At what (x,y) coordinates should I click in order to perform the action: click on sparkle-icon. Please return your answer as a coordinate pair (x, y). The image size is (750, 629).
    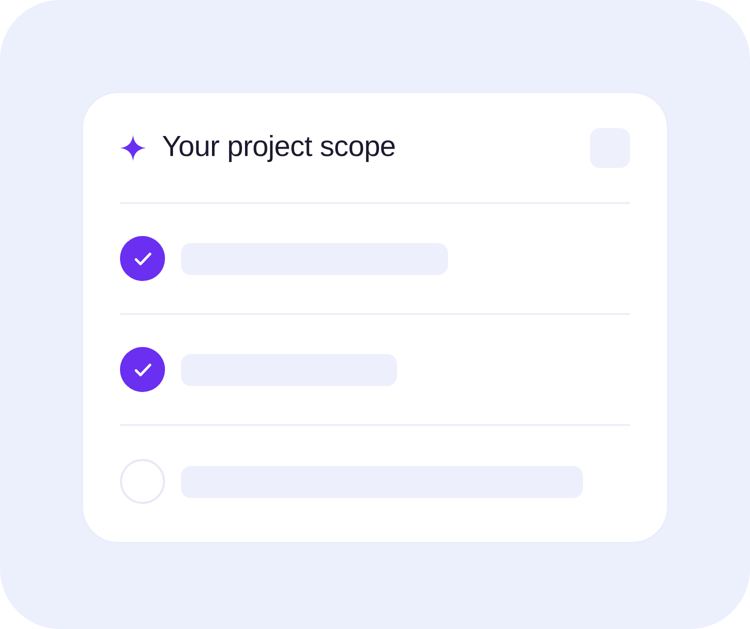
    Looking at the image, I should click on (133, 147).